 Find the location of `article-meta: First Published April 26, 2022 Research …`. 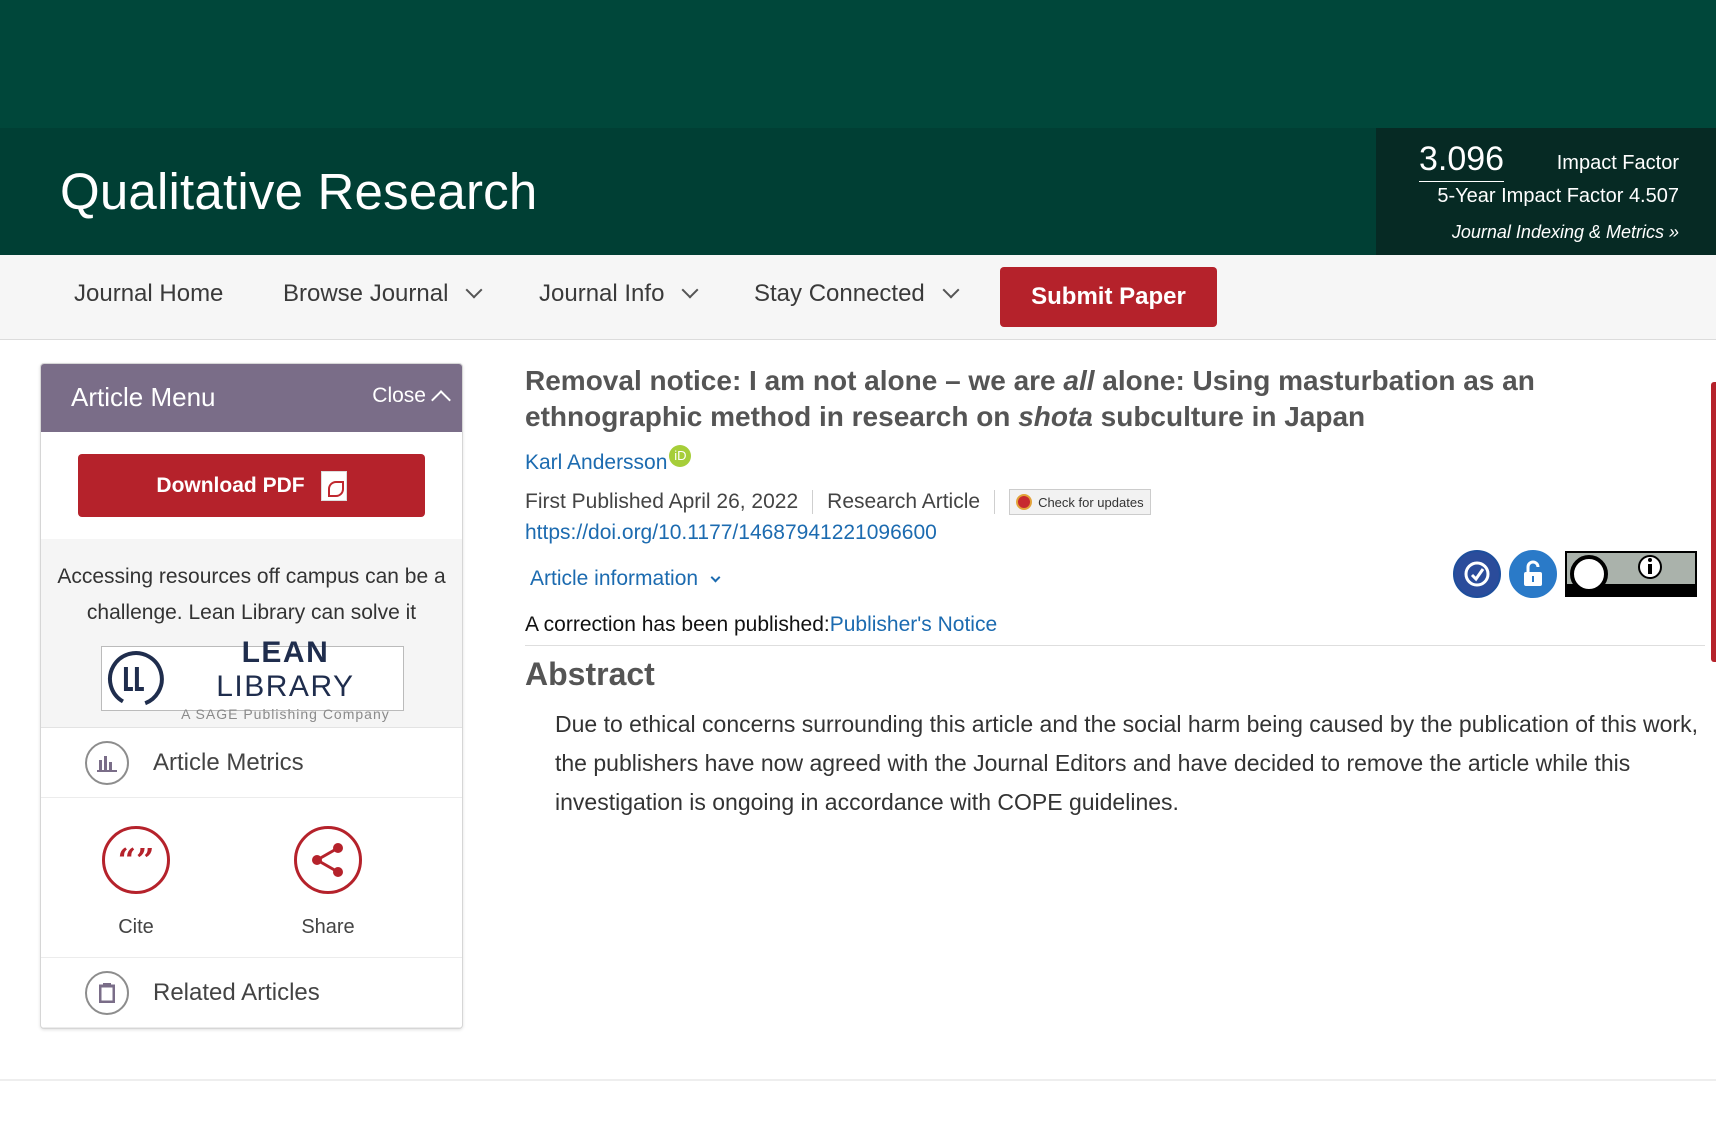

article-meta: First Published April 26, 2022 Research … is located at coordinates (1115, 502).